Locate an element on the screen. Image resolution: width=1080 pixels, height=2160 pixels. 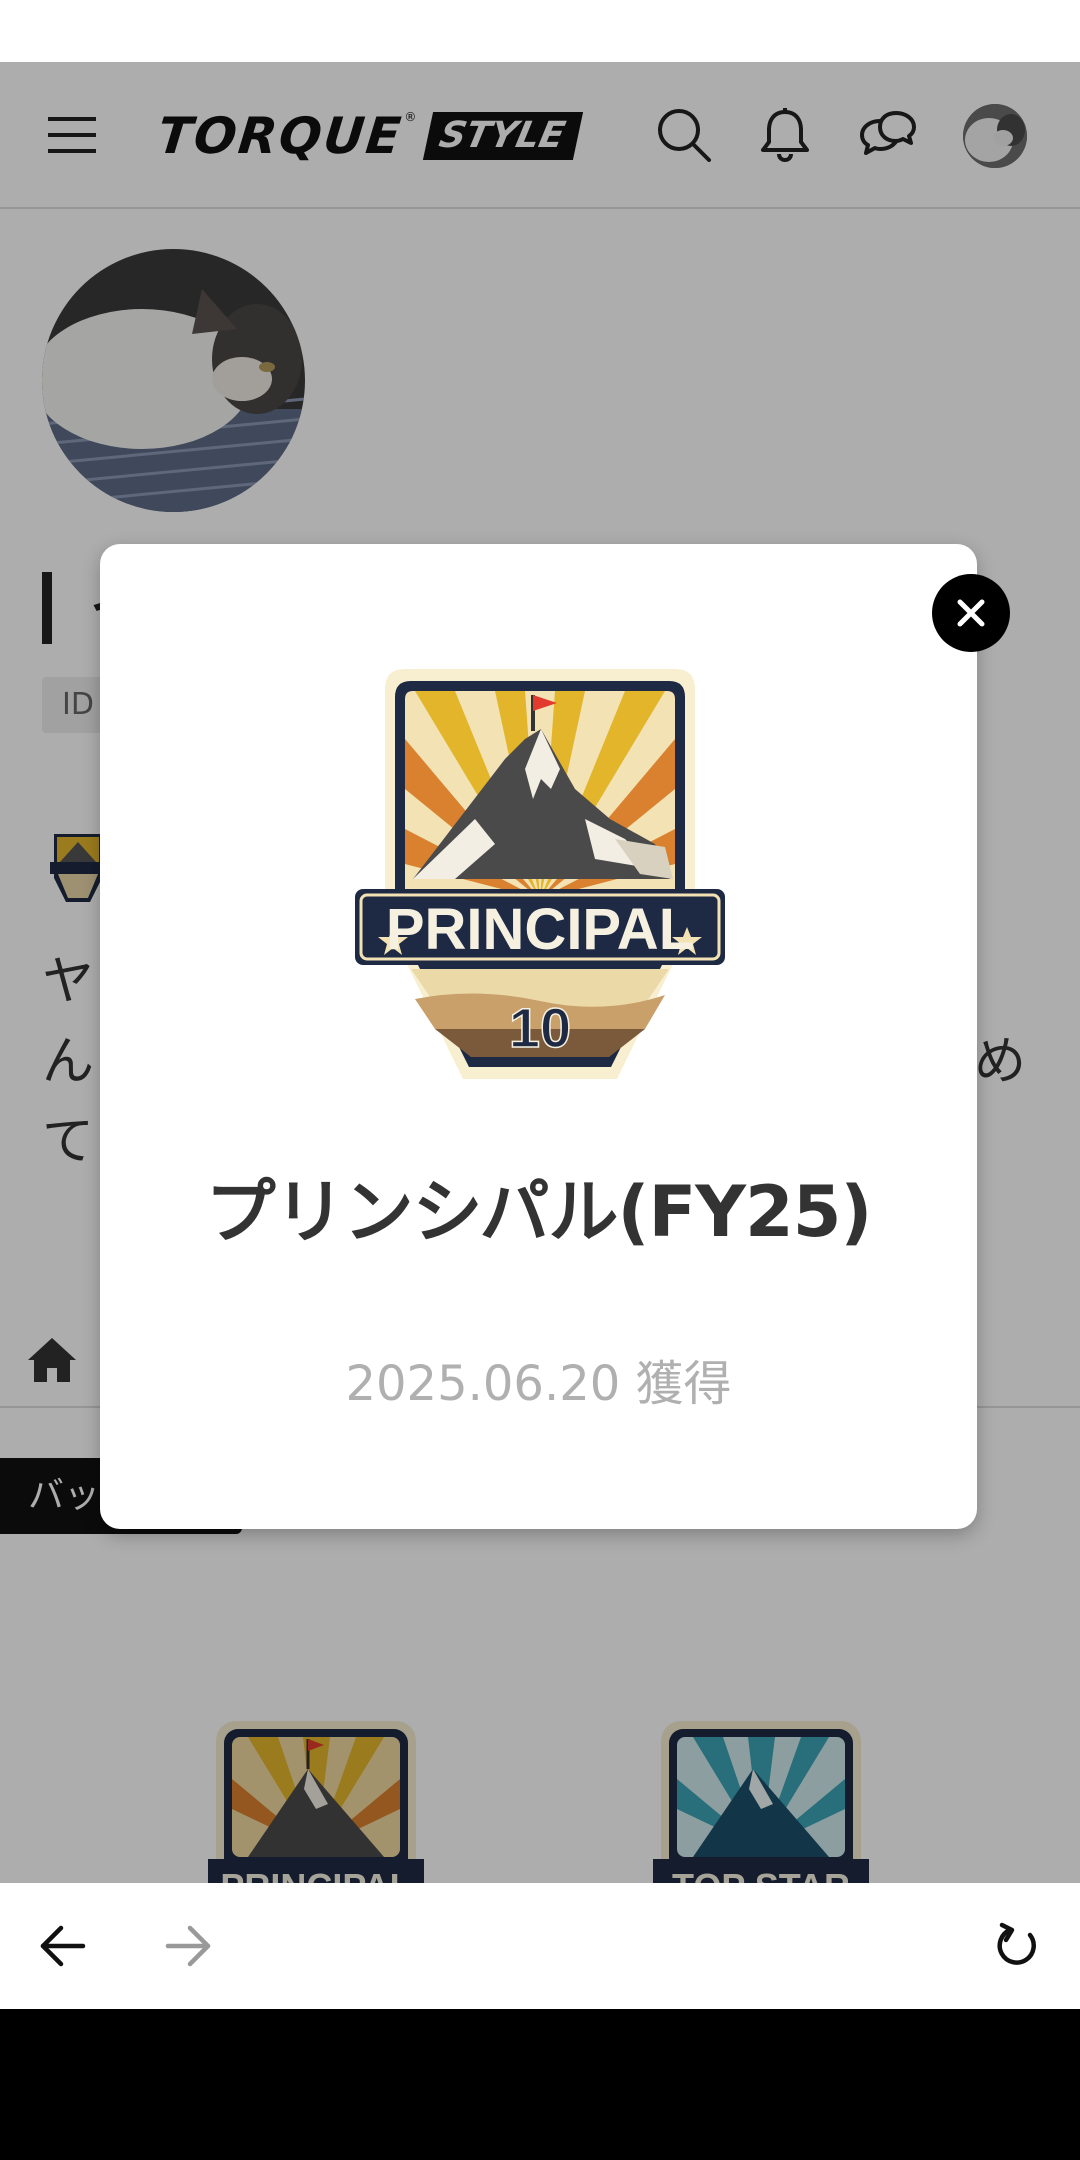
modal-badge-image: PRINCIPAL 10 is located at coordinates (540, 879).